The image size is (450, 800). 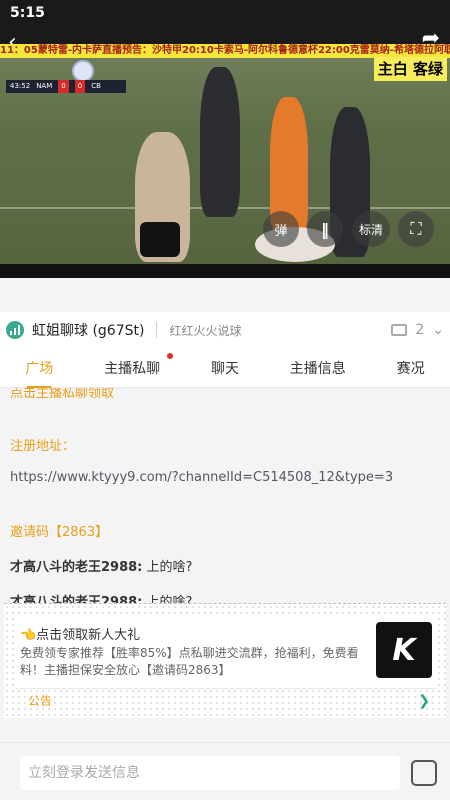 I want to click on match-time: 43:52, so click(x=20, y=86).